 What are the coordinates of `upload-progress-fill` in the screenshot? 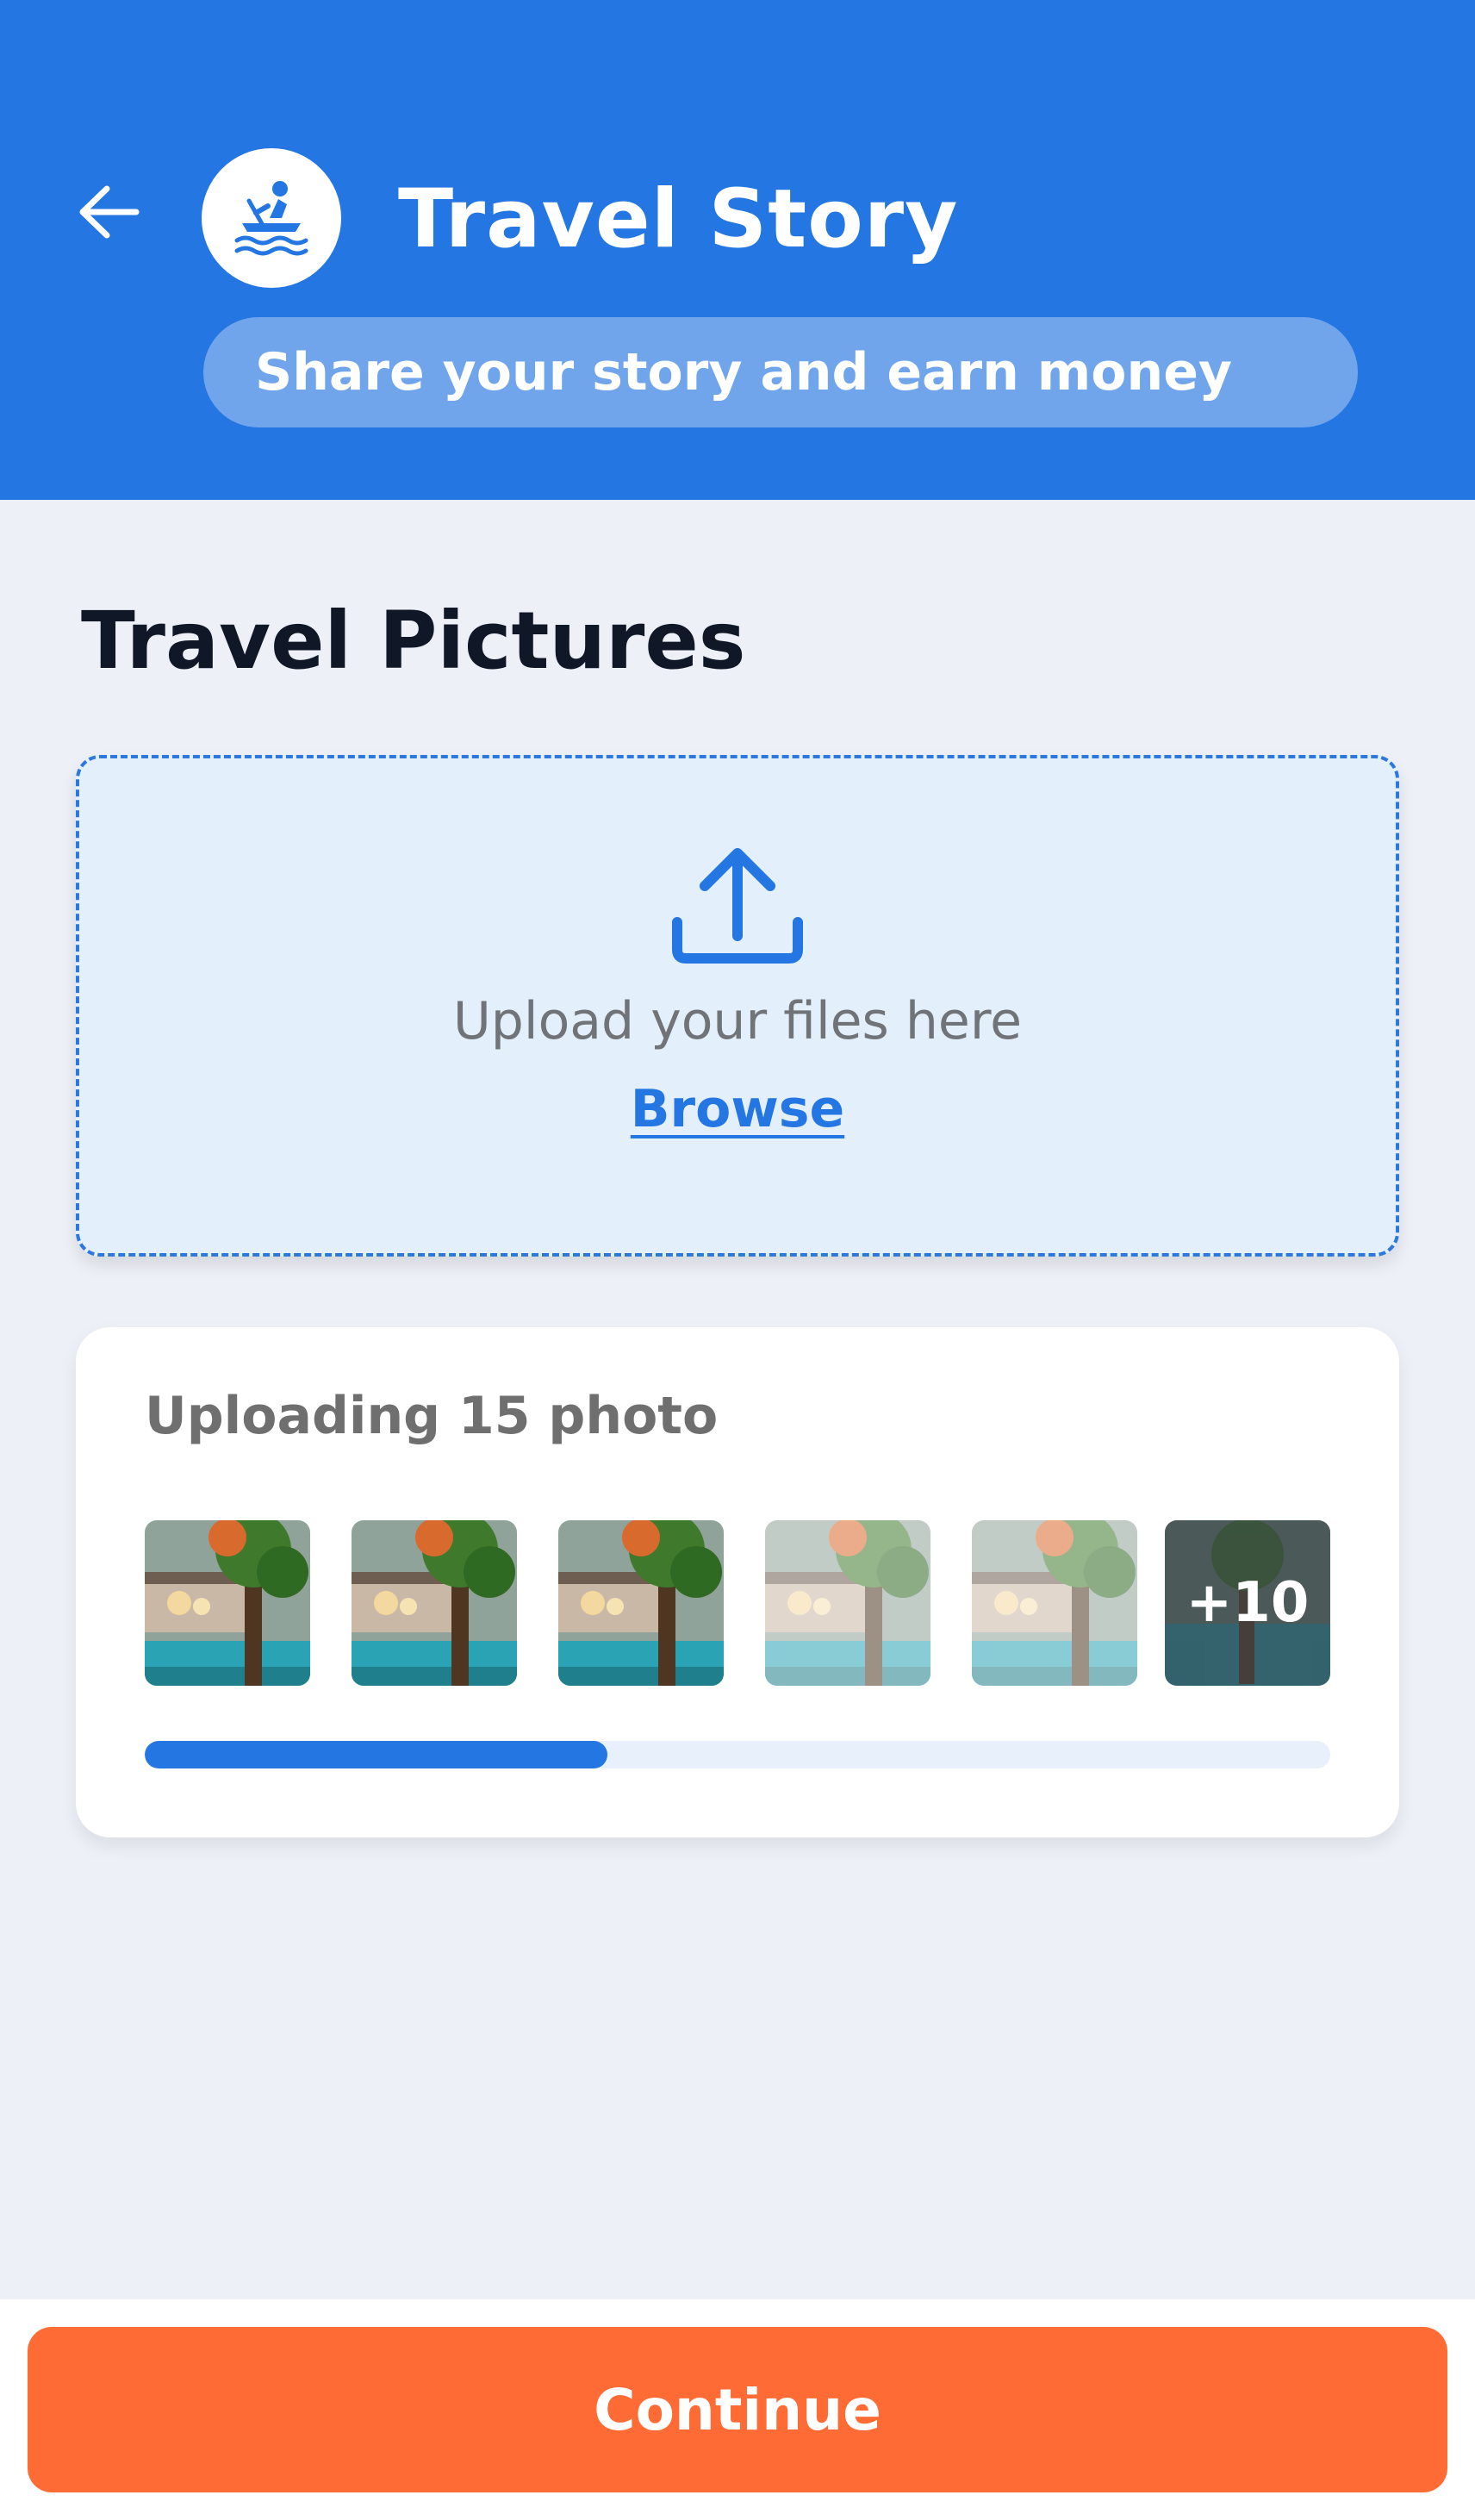 It's located at (376, 1754).